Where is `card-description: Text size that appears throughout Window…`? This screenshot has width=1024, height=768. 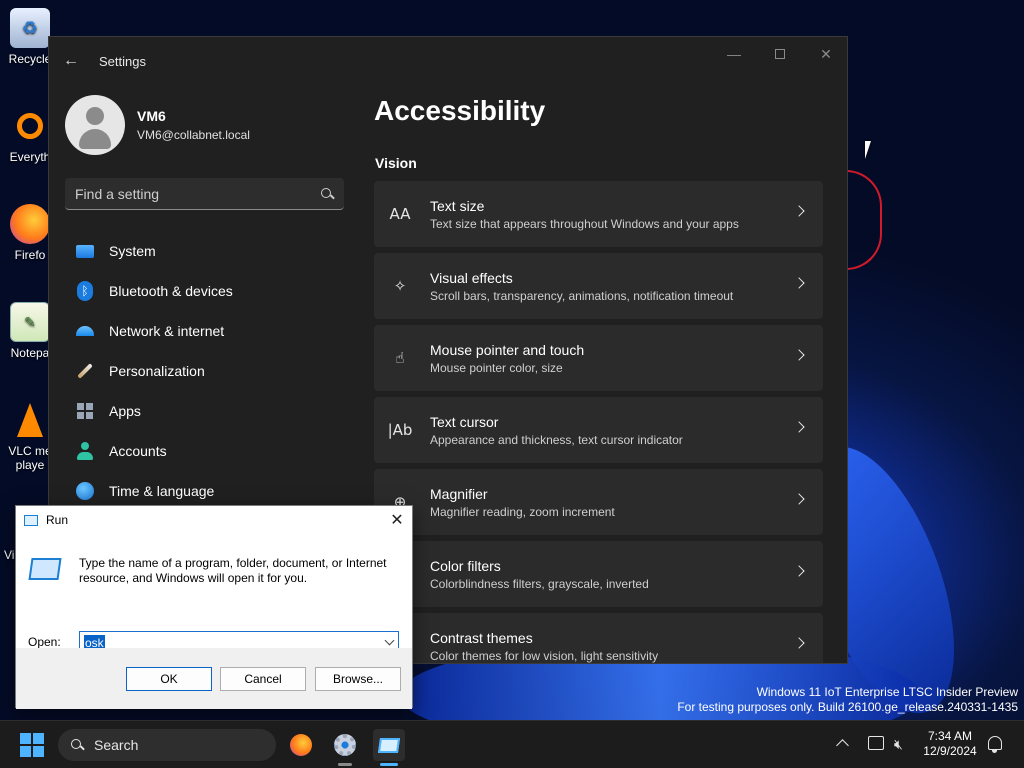 card-description: Text size that appears throughout Window… is located at coordinates (584, 223).